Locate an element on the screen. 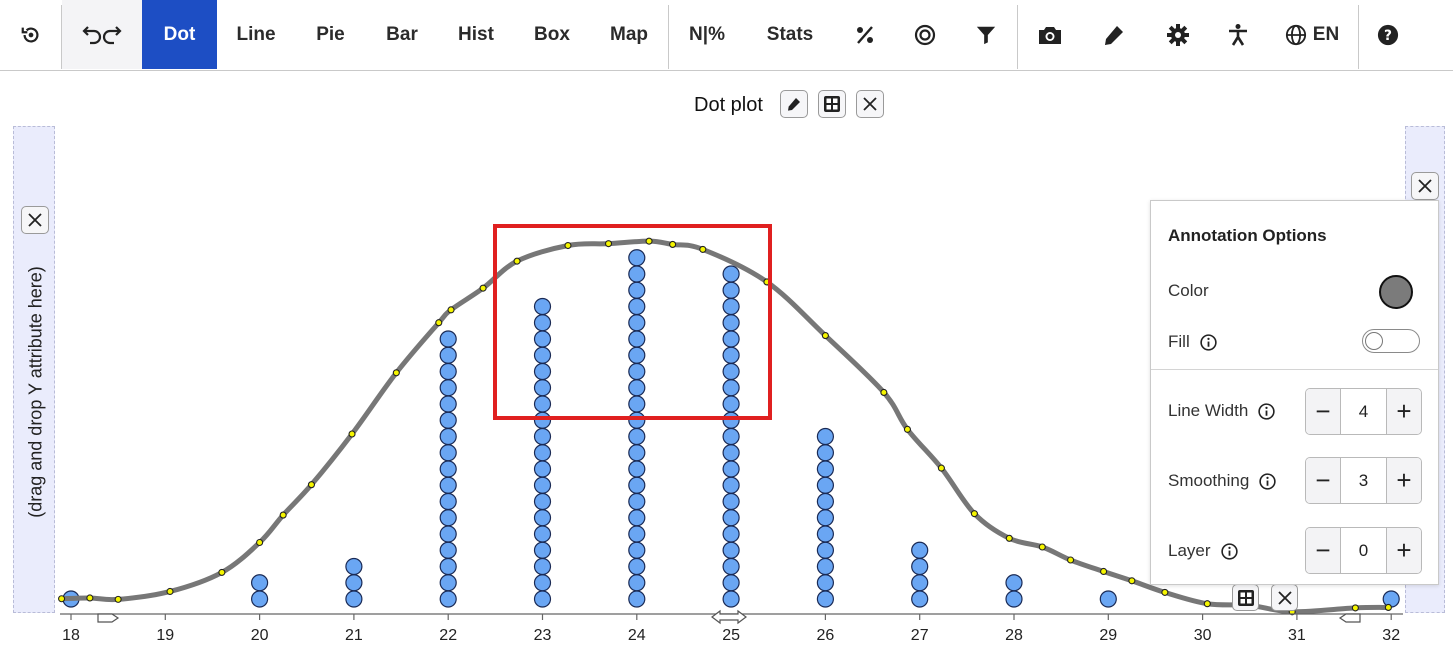 This screenshot has width=1453, height=645. remove-curve-button is located at coordinates (1284, 597).